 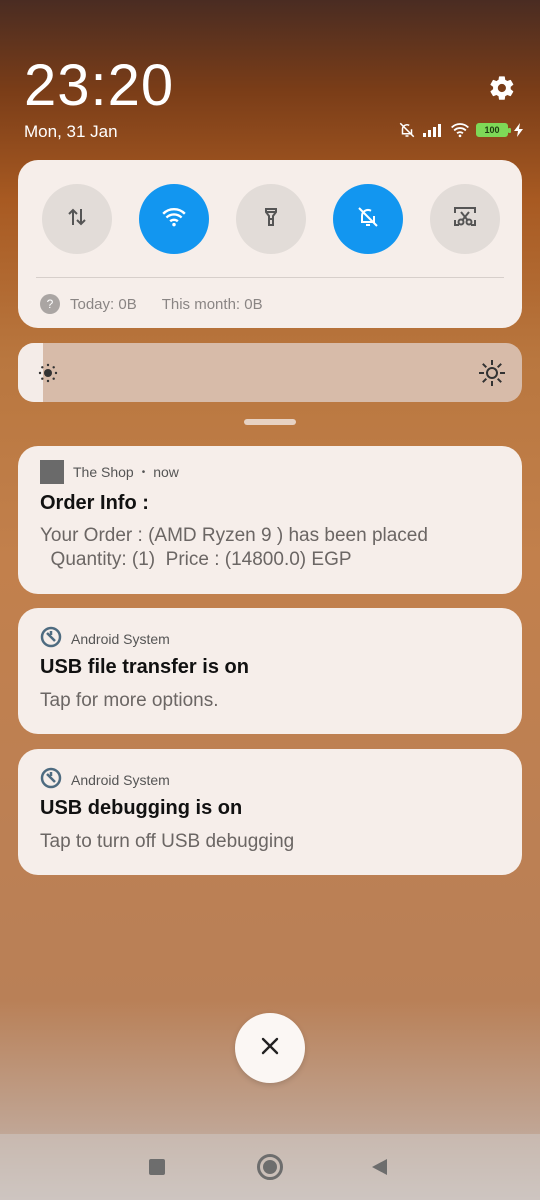 I want to click on notification-title: USB debugging is on, so click(x=141, y=808).